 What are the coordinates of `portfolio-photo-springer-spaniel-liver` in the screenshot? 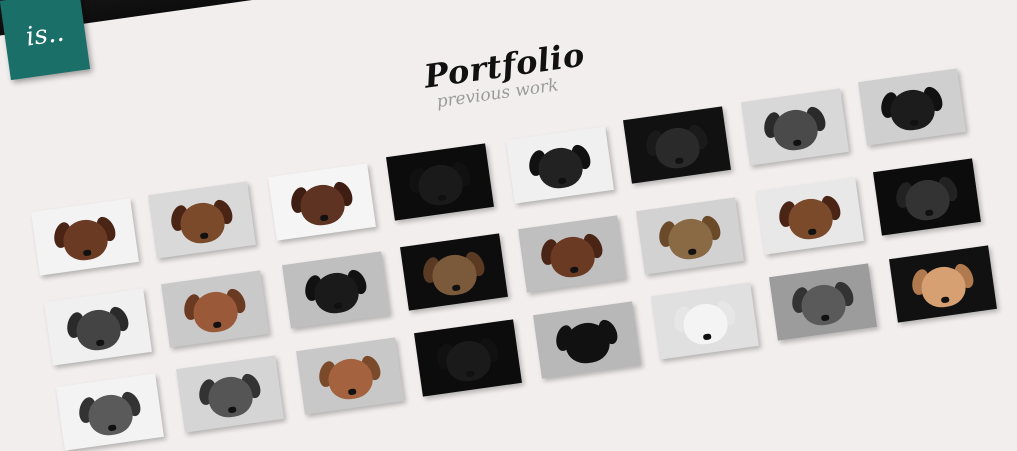 It's located at (85, 237).